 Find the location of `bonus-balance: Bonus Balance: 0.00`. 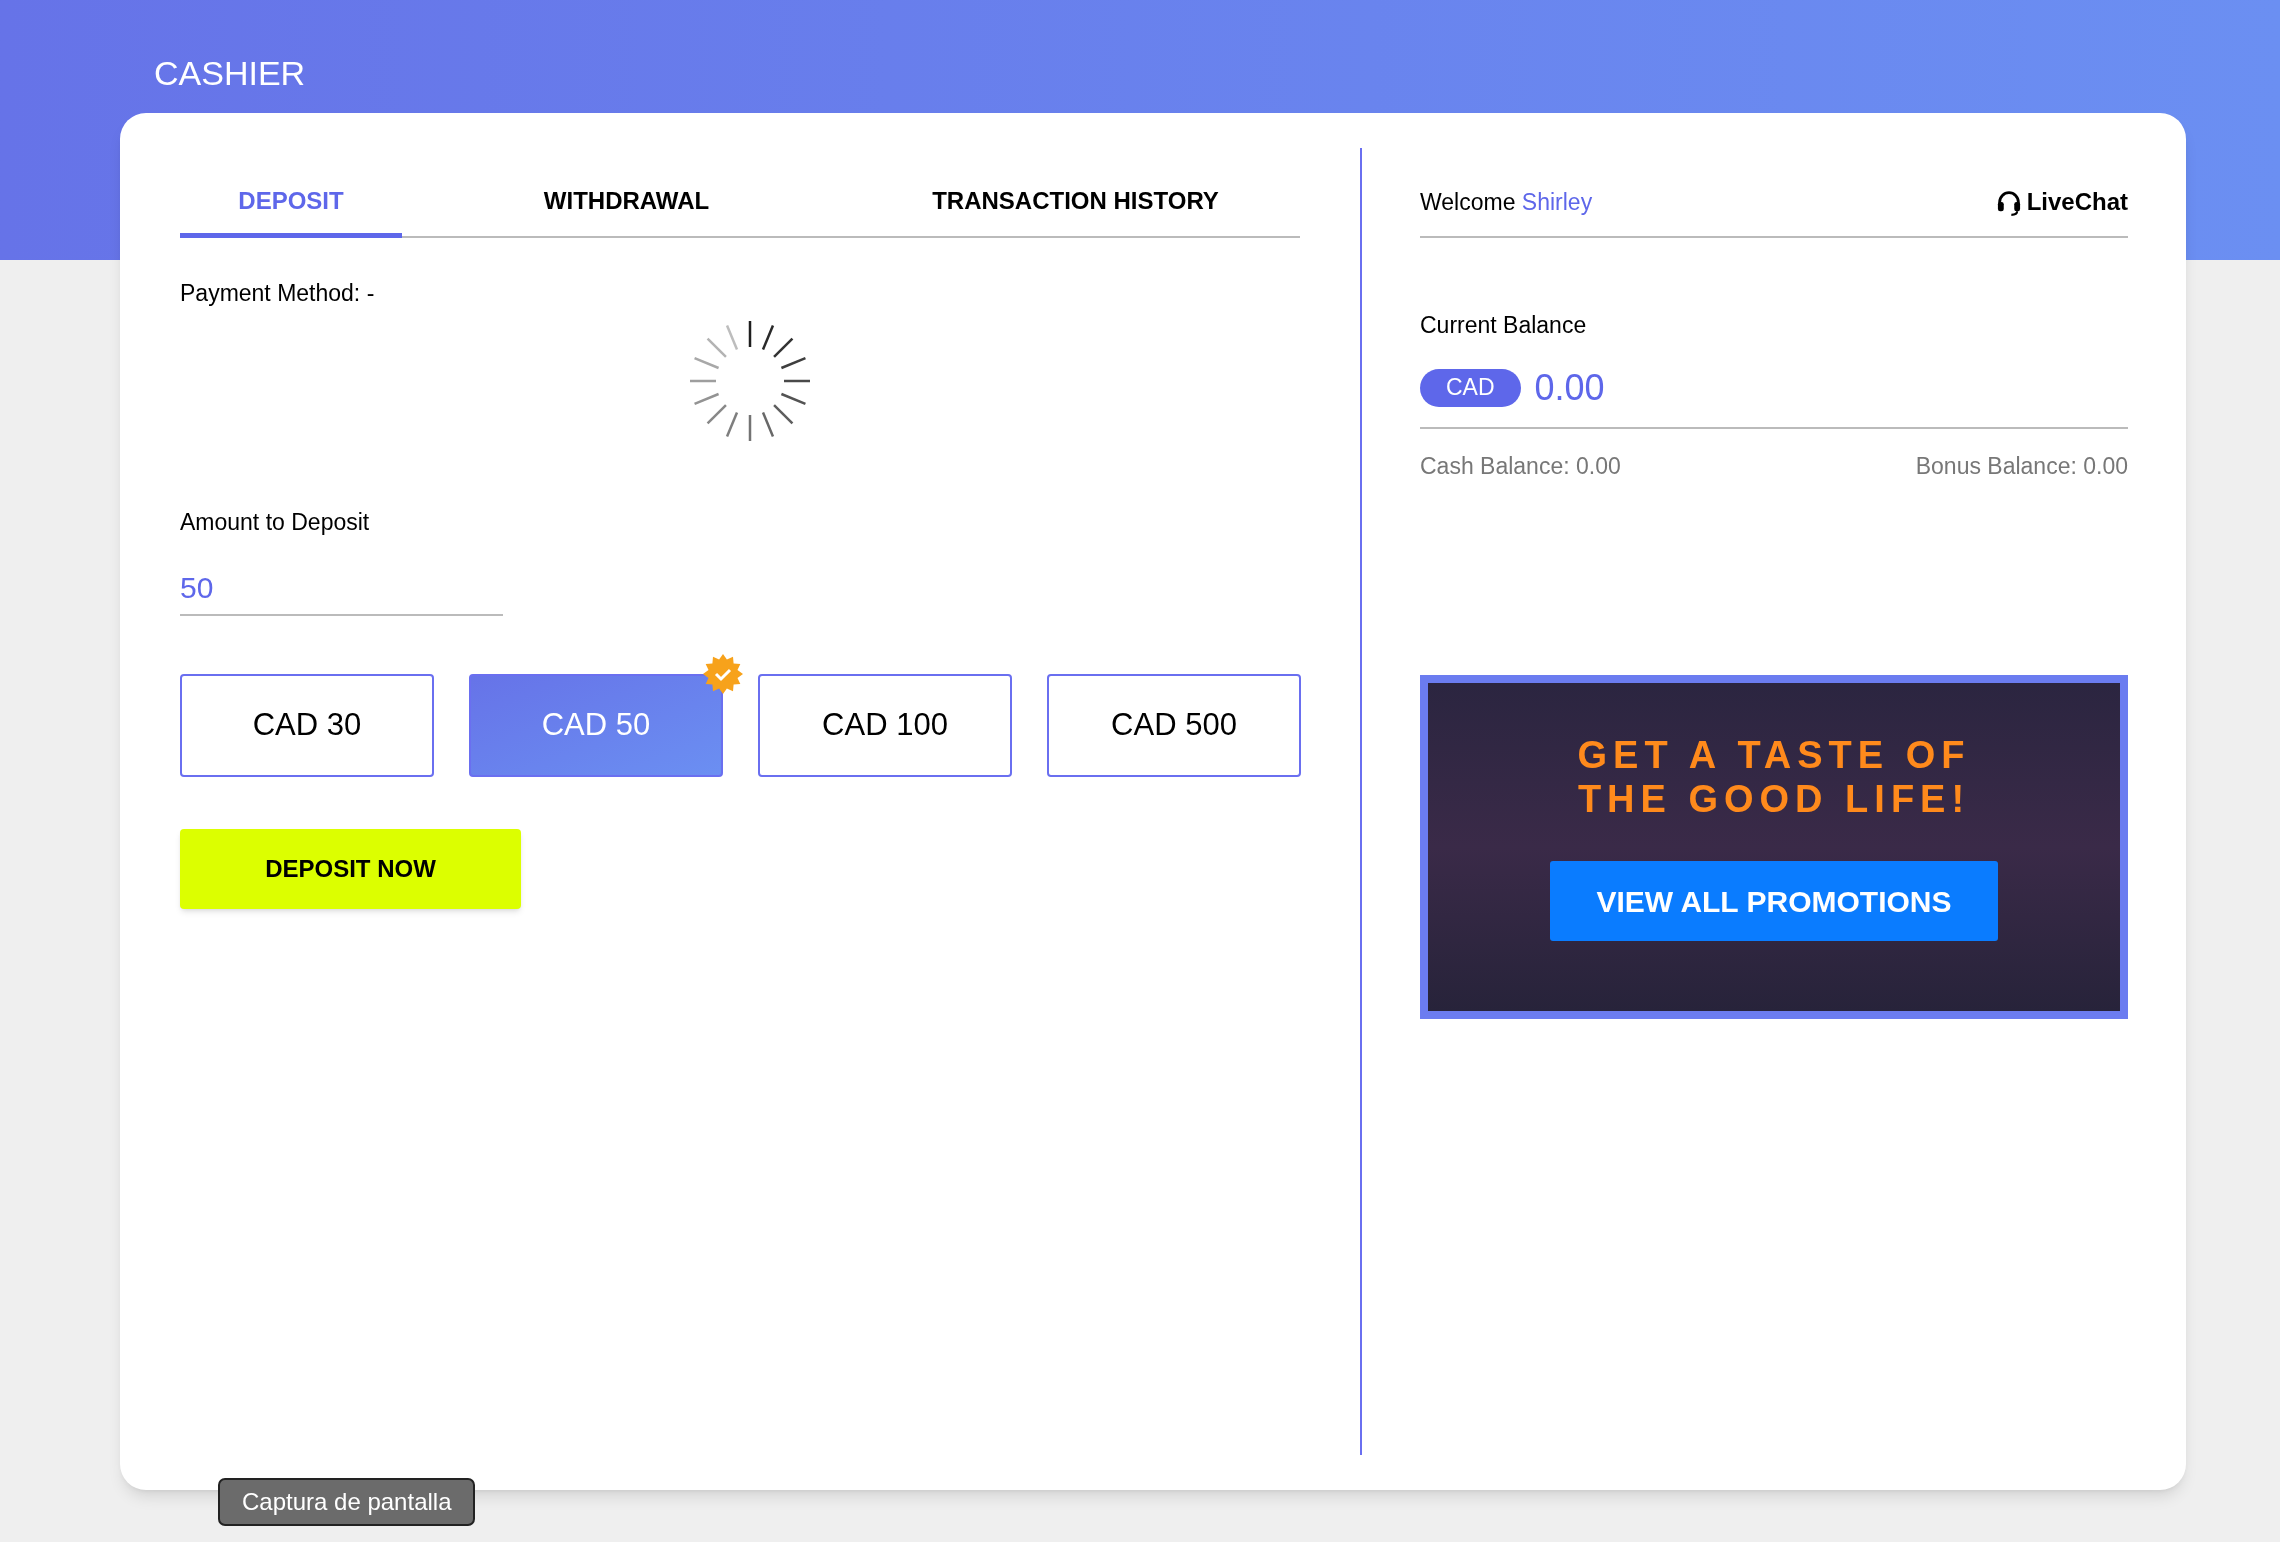

bonus-balance: Bonus Balance: 0.00 is located at coordinates (2021, 466).